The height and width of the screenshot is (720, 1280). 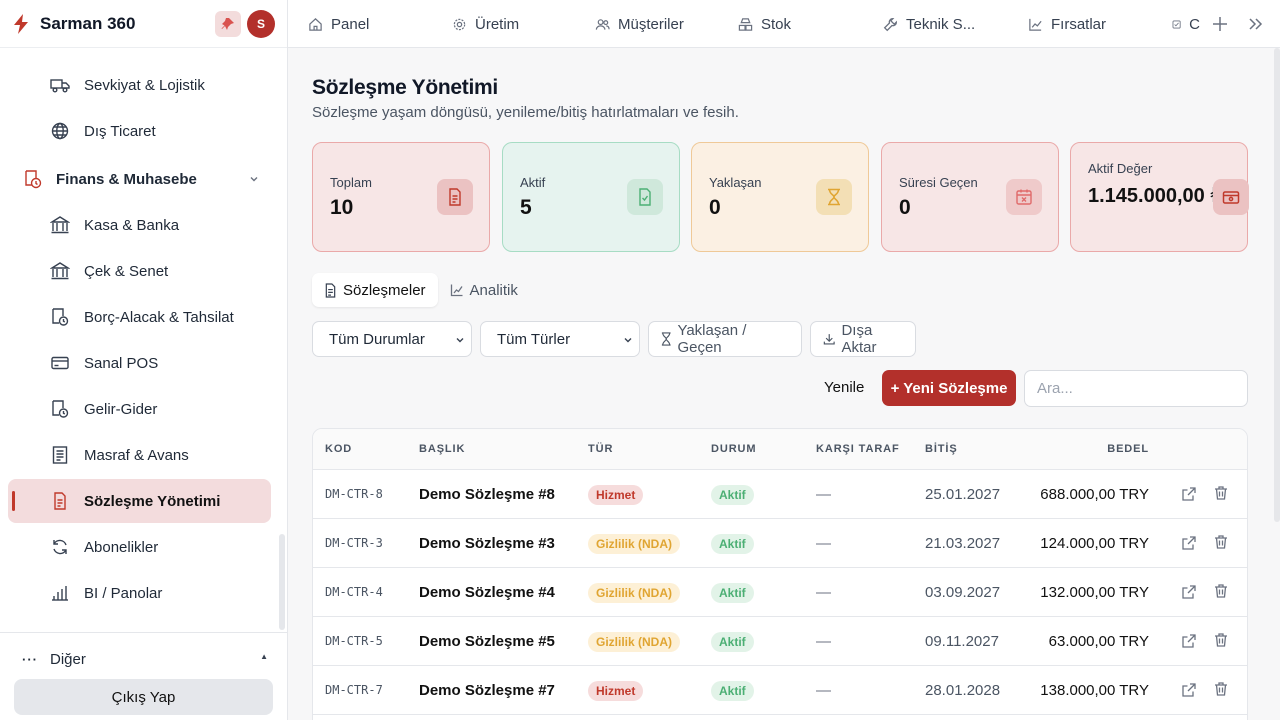 What do you see at coordinates (139, 131) in the screenshot?
I see `sidebar-item-dis-ticaret: Dış Ticaret` at bounding box center [139, 131].